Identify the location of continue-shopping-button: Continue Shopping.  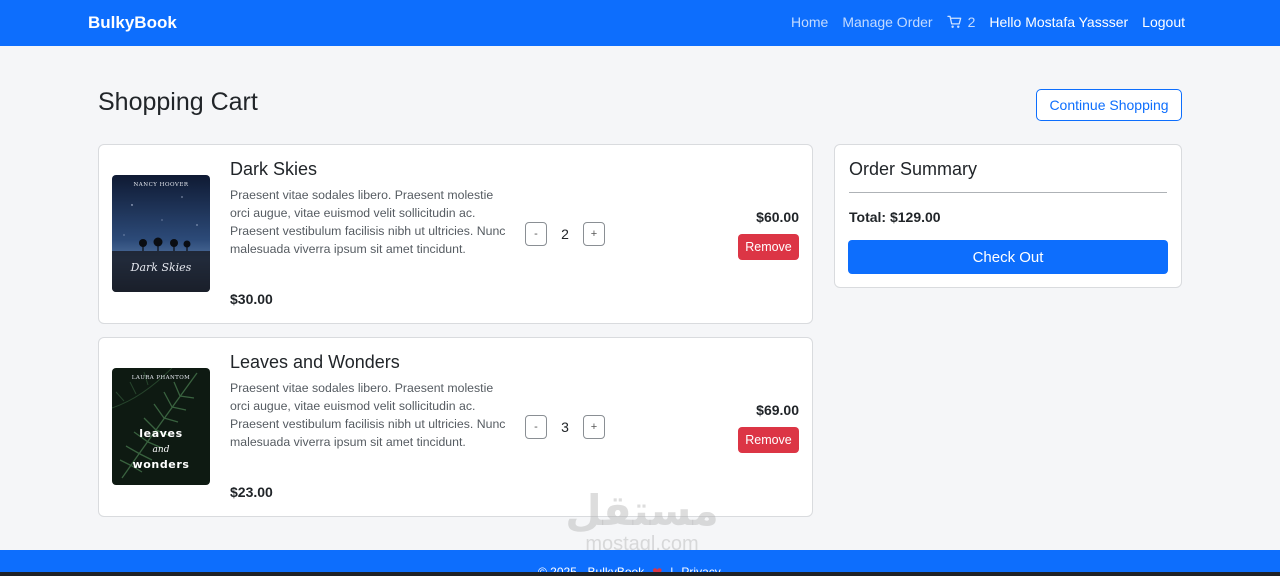
(1109, 105).